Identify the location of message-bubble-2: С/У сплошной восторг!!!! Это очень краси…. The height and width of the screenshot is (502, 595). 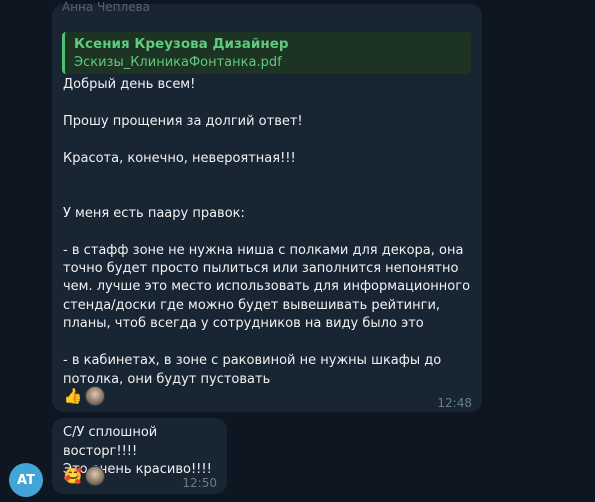
(139, 456).